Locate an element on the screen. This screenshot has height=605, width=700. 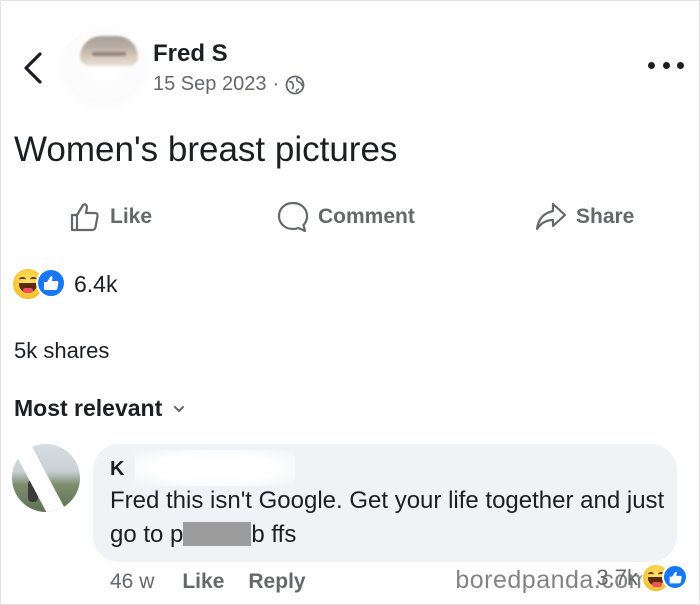
globe-icon is located at coordinates (295, 84).